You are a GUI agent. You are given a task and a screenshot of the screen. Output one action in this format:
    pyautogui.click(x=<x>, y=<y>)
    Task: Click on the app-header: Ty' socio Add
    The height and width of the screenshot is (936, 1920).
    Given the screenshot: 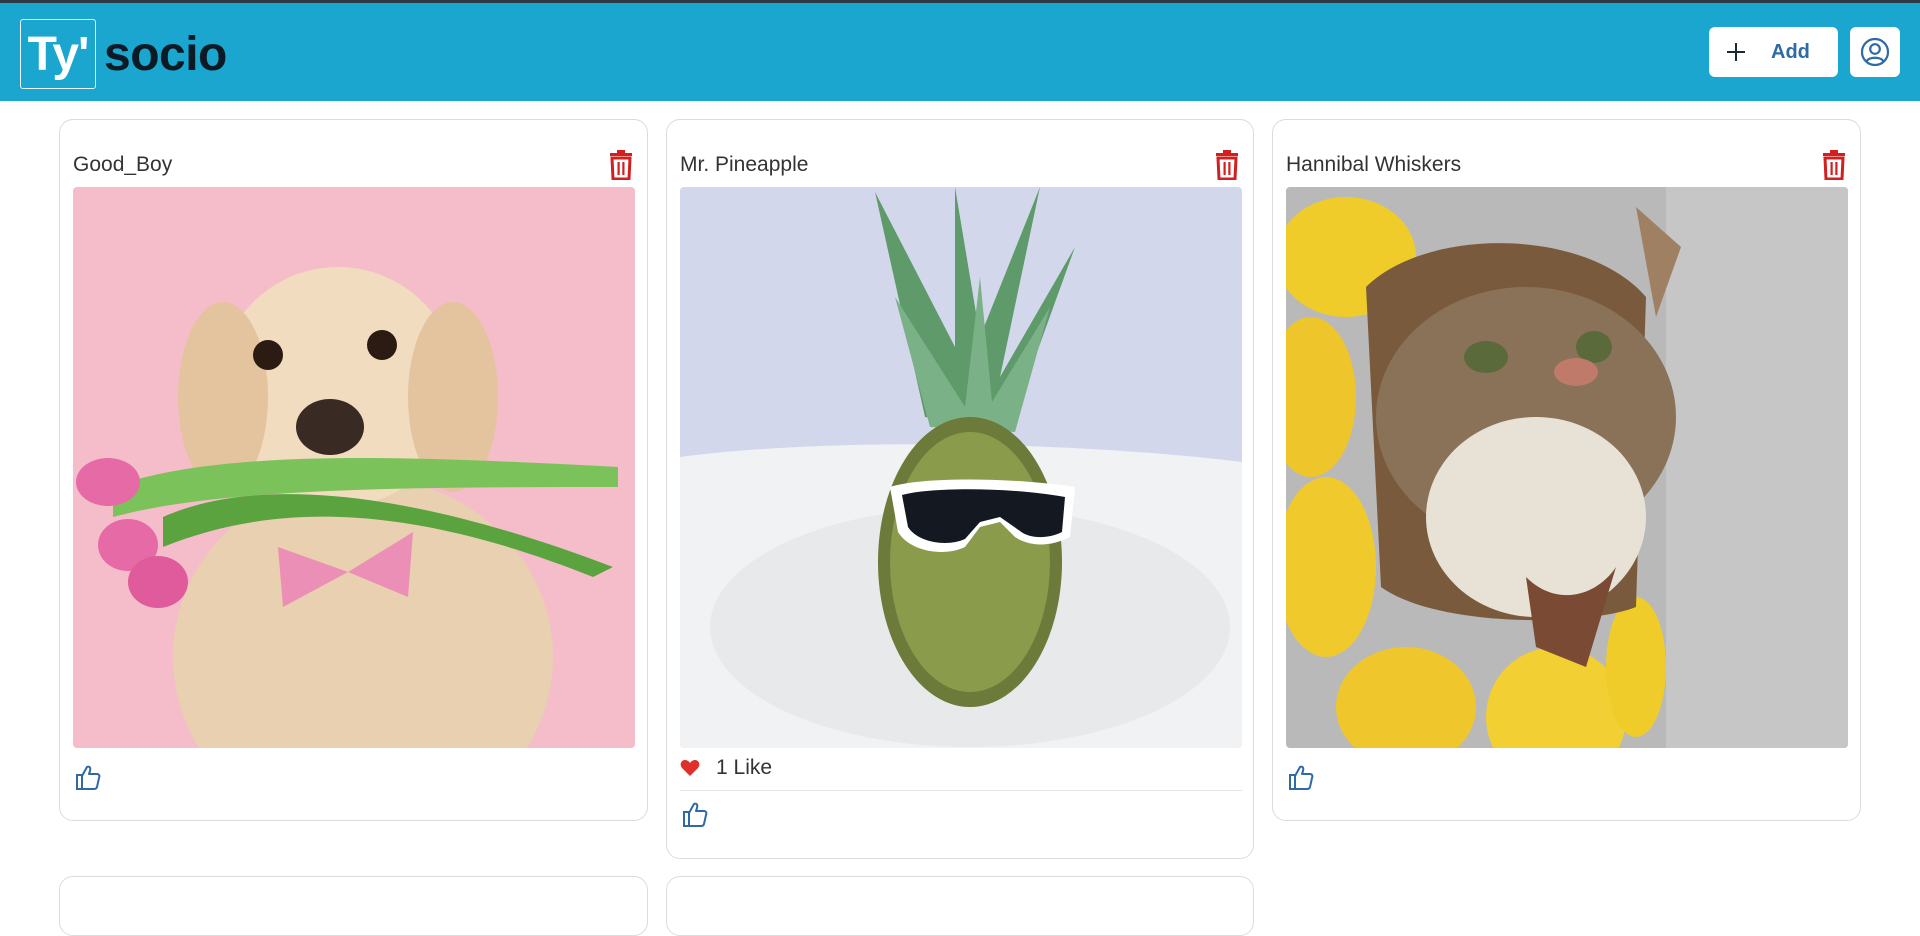 What is the action you would take?
    pyautogui.click(x=960, y=52)
    